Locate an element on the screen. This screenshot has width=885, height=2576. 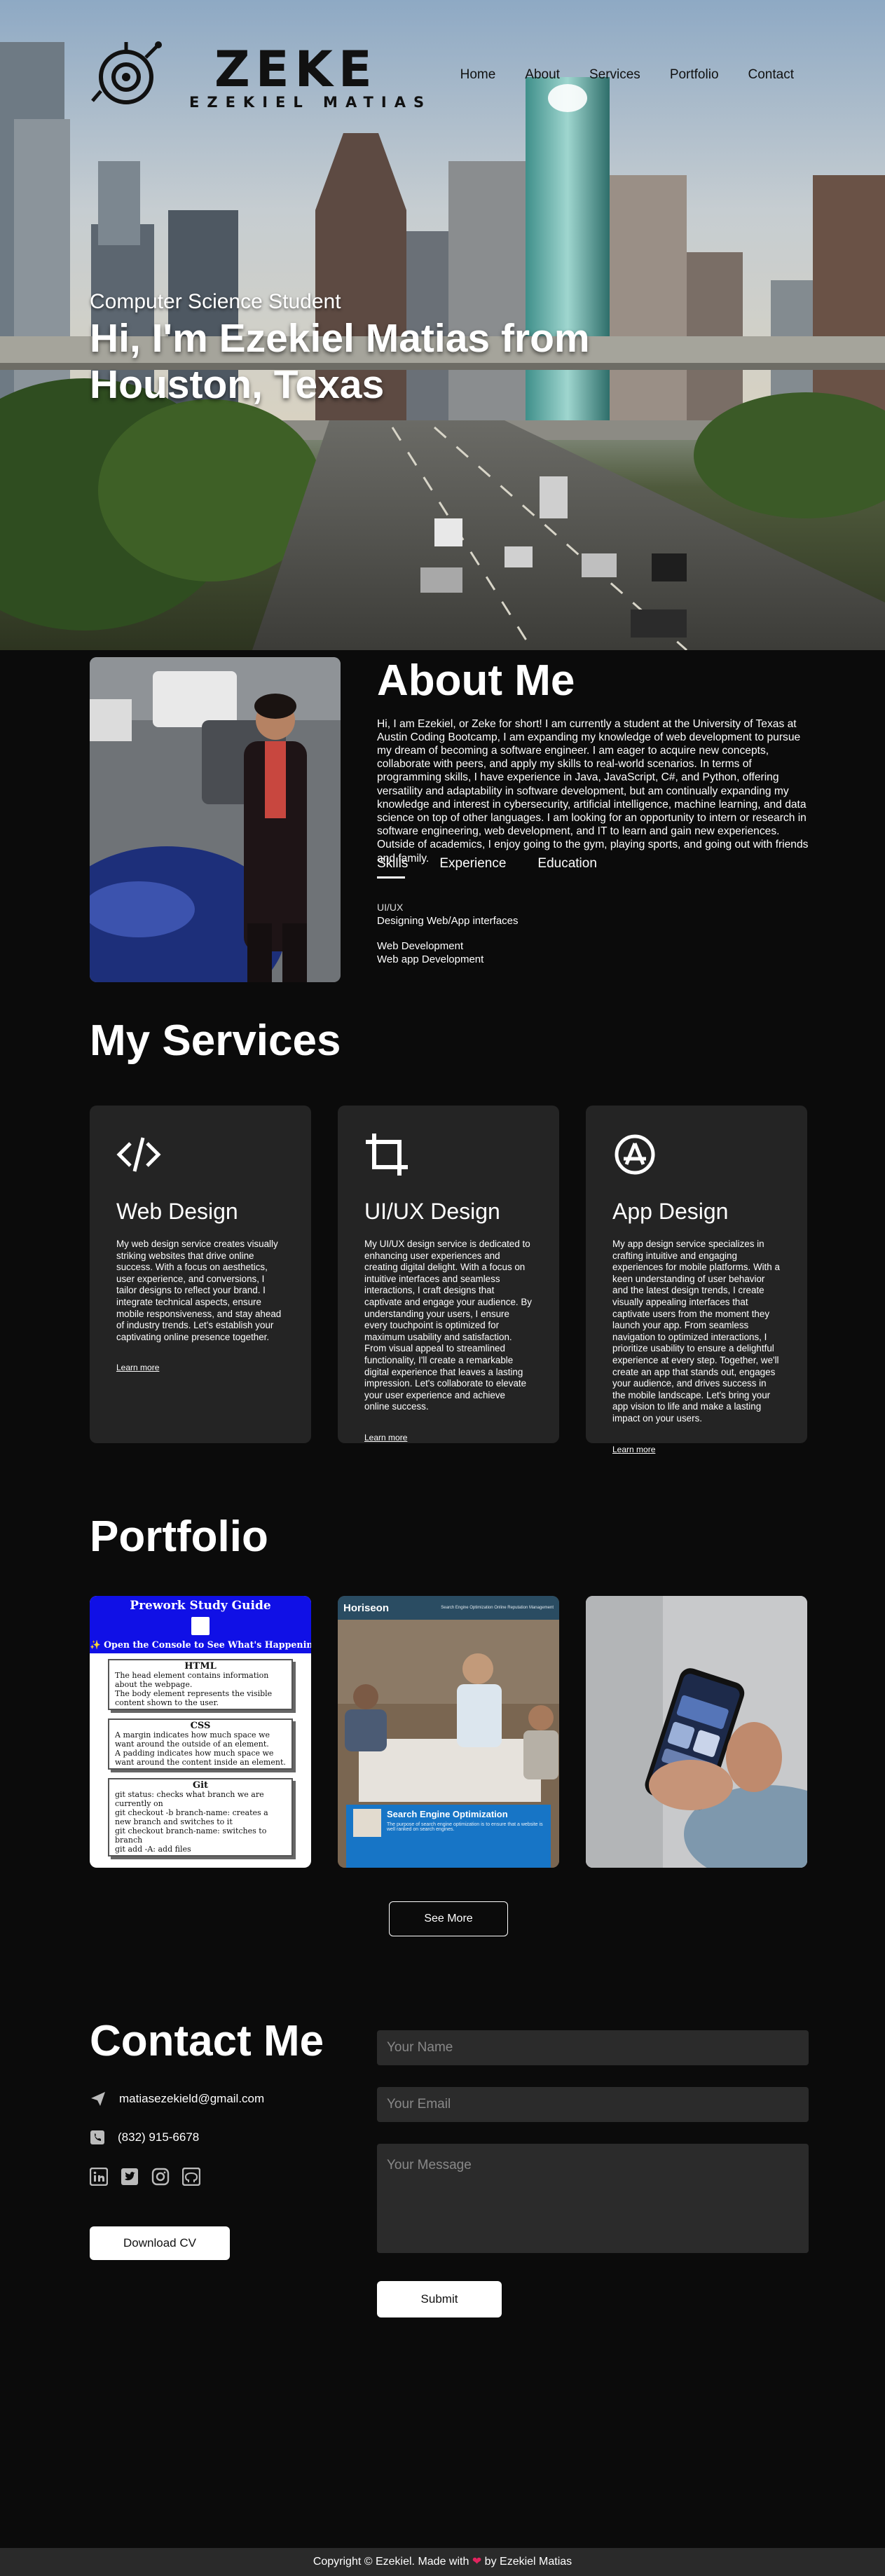
logo-mark-icon is located at coordinates (126, 72).